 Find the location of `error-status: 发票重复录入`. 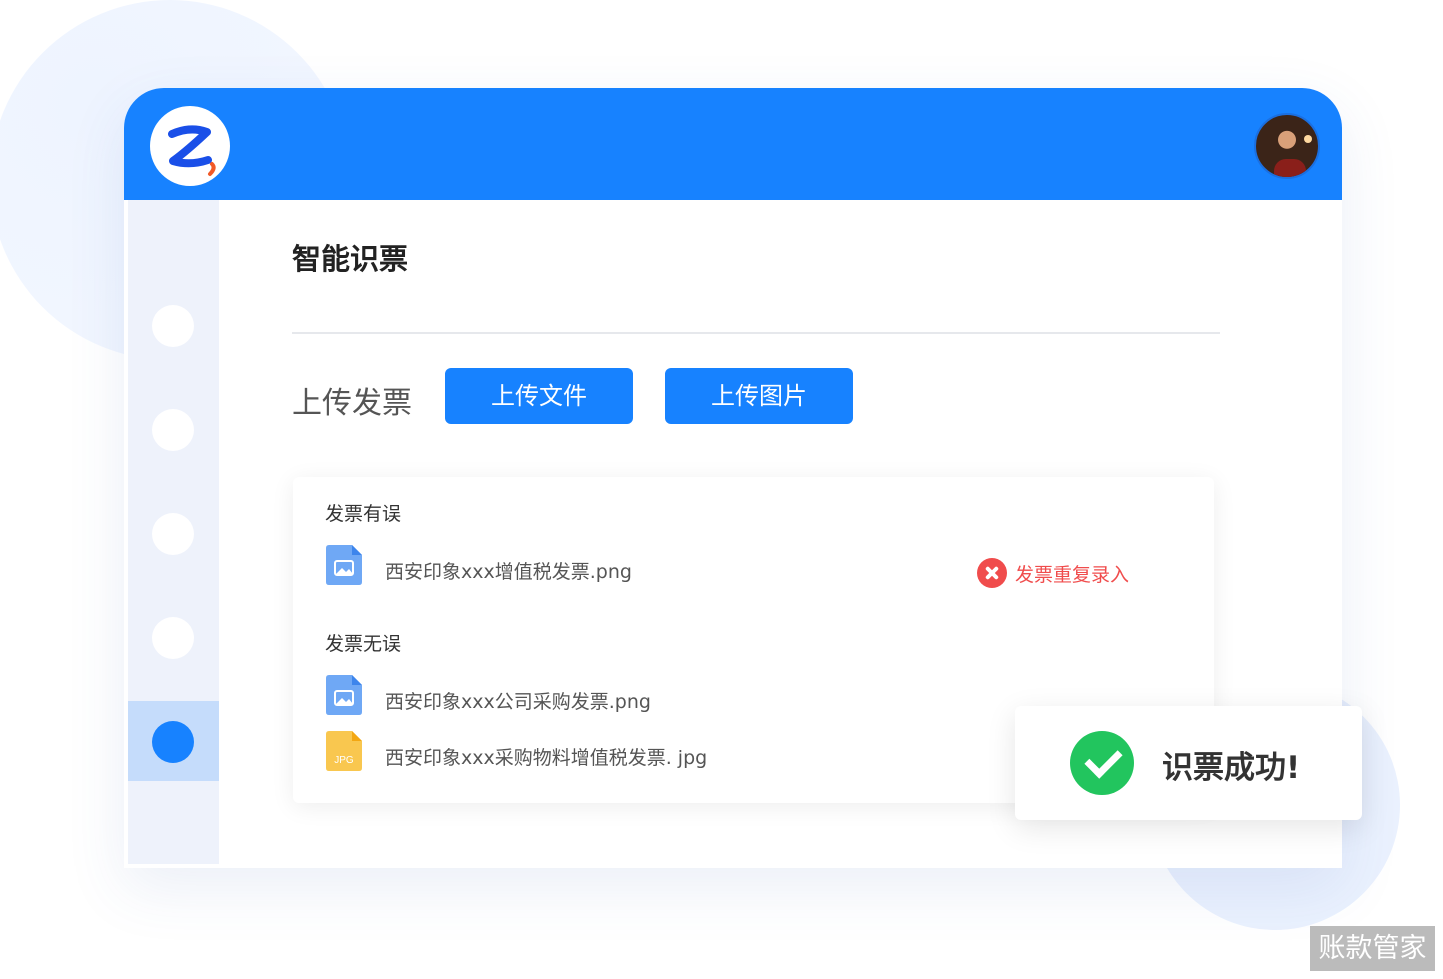

error-status: 发票重复录入 is located at coordinates (1053, 573).